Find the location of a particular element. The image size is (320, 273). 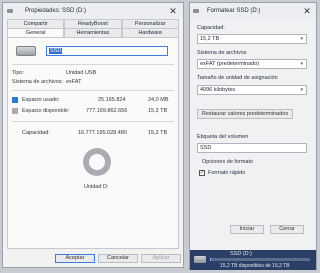

restore-defaults-button: Restaurar valores predeterminados is located at coordinates (245, 114).